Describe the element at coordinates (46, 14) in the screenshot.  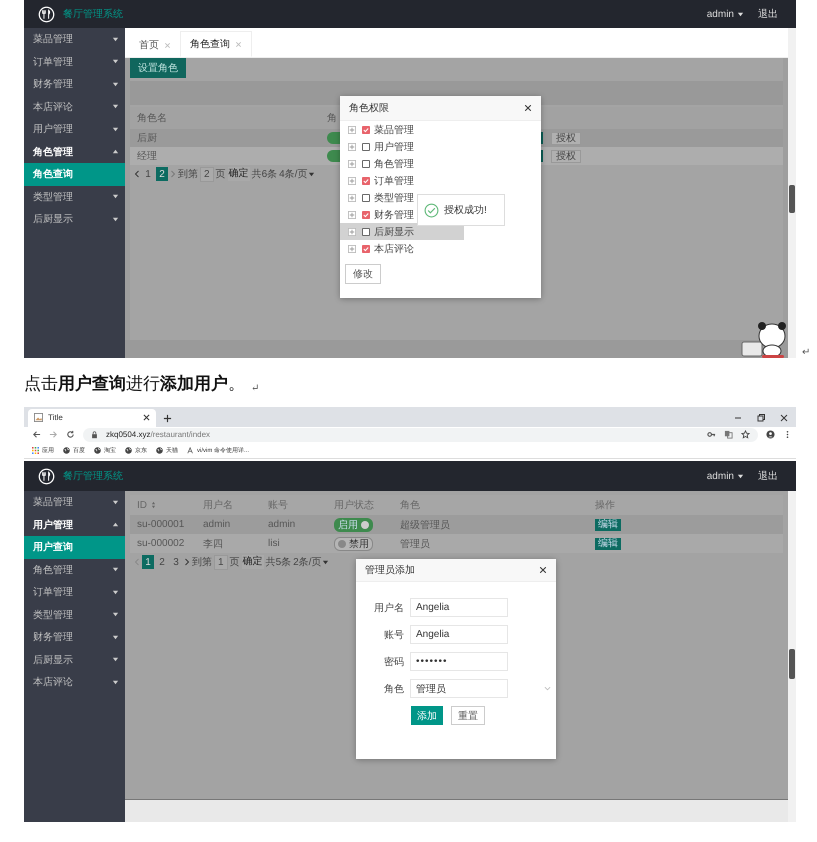
I see `fork-knife-icon` at that location.